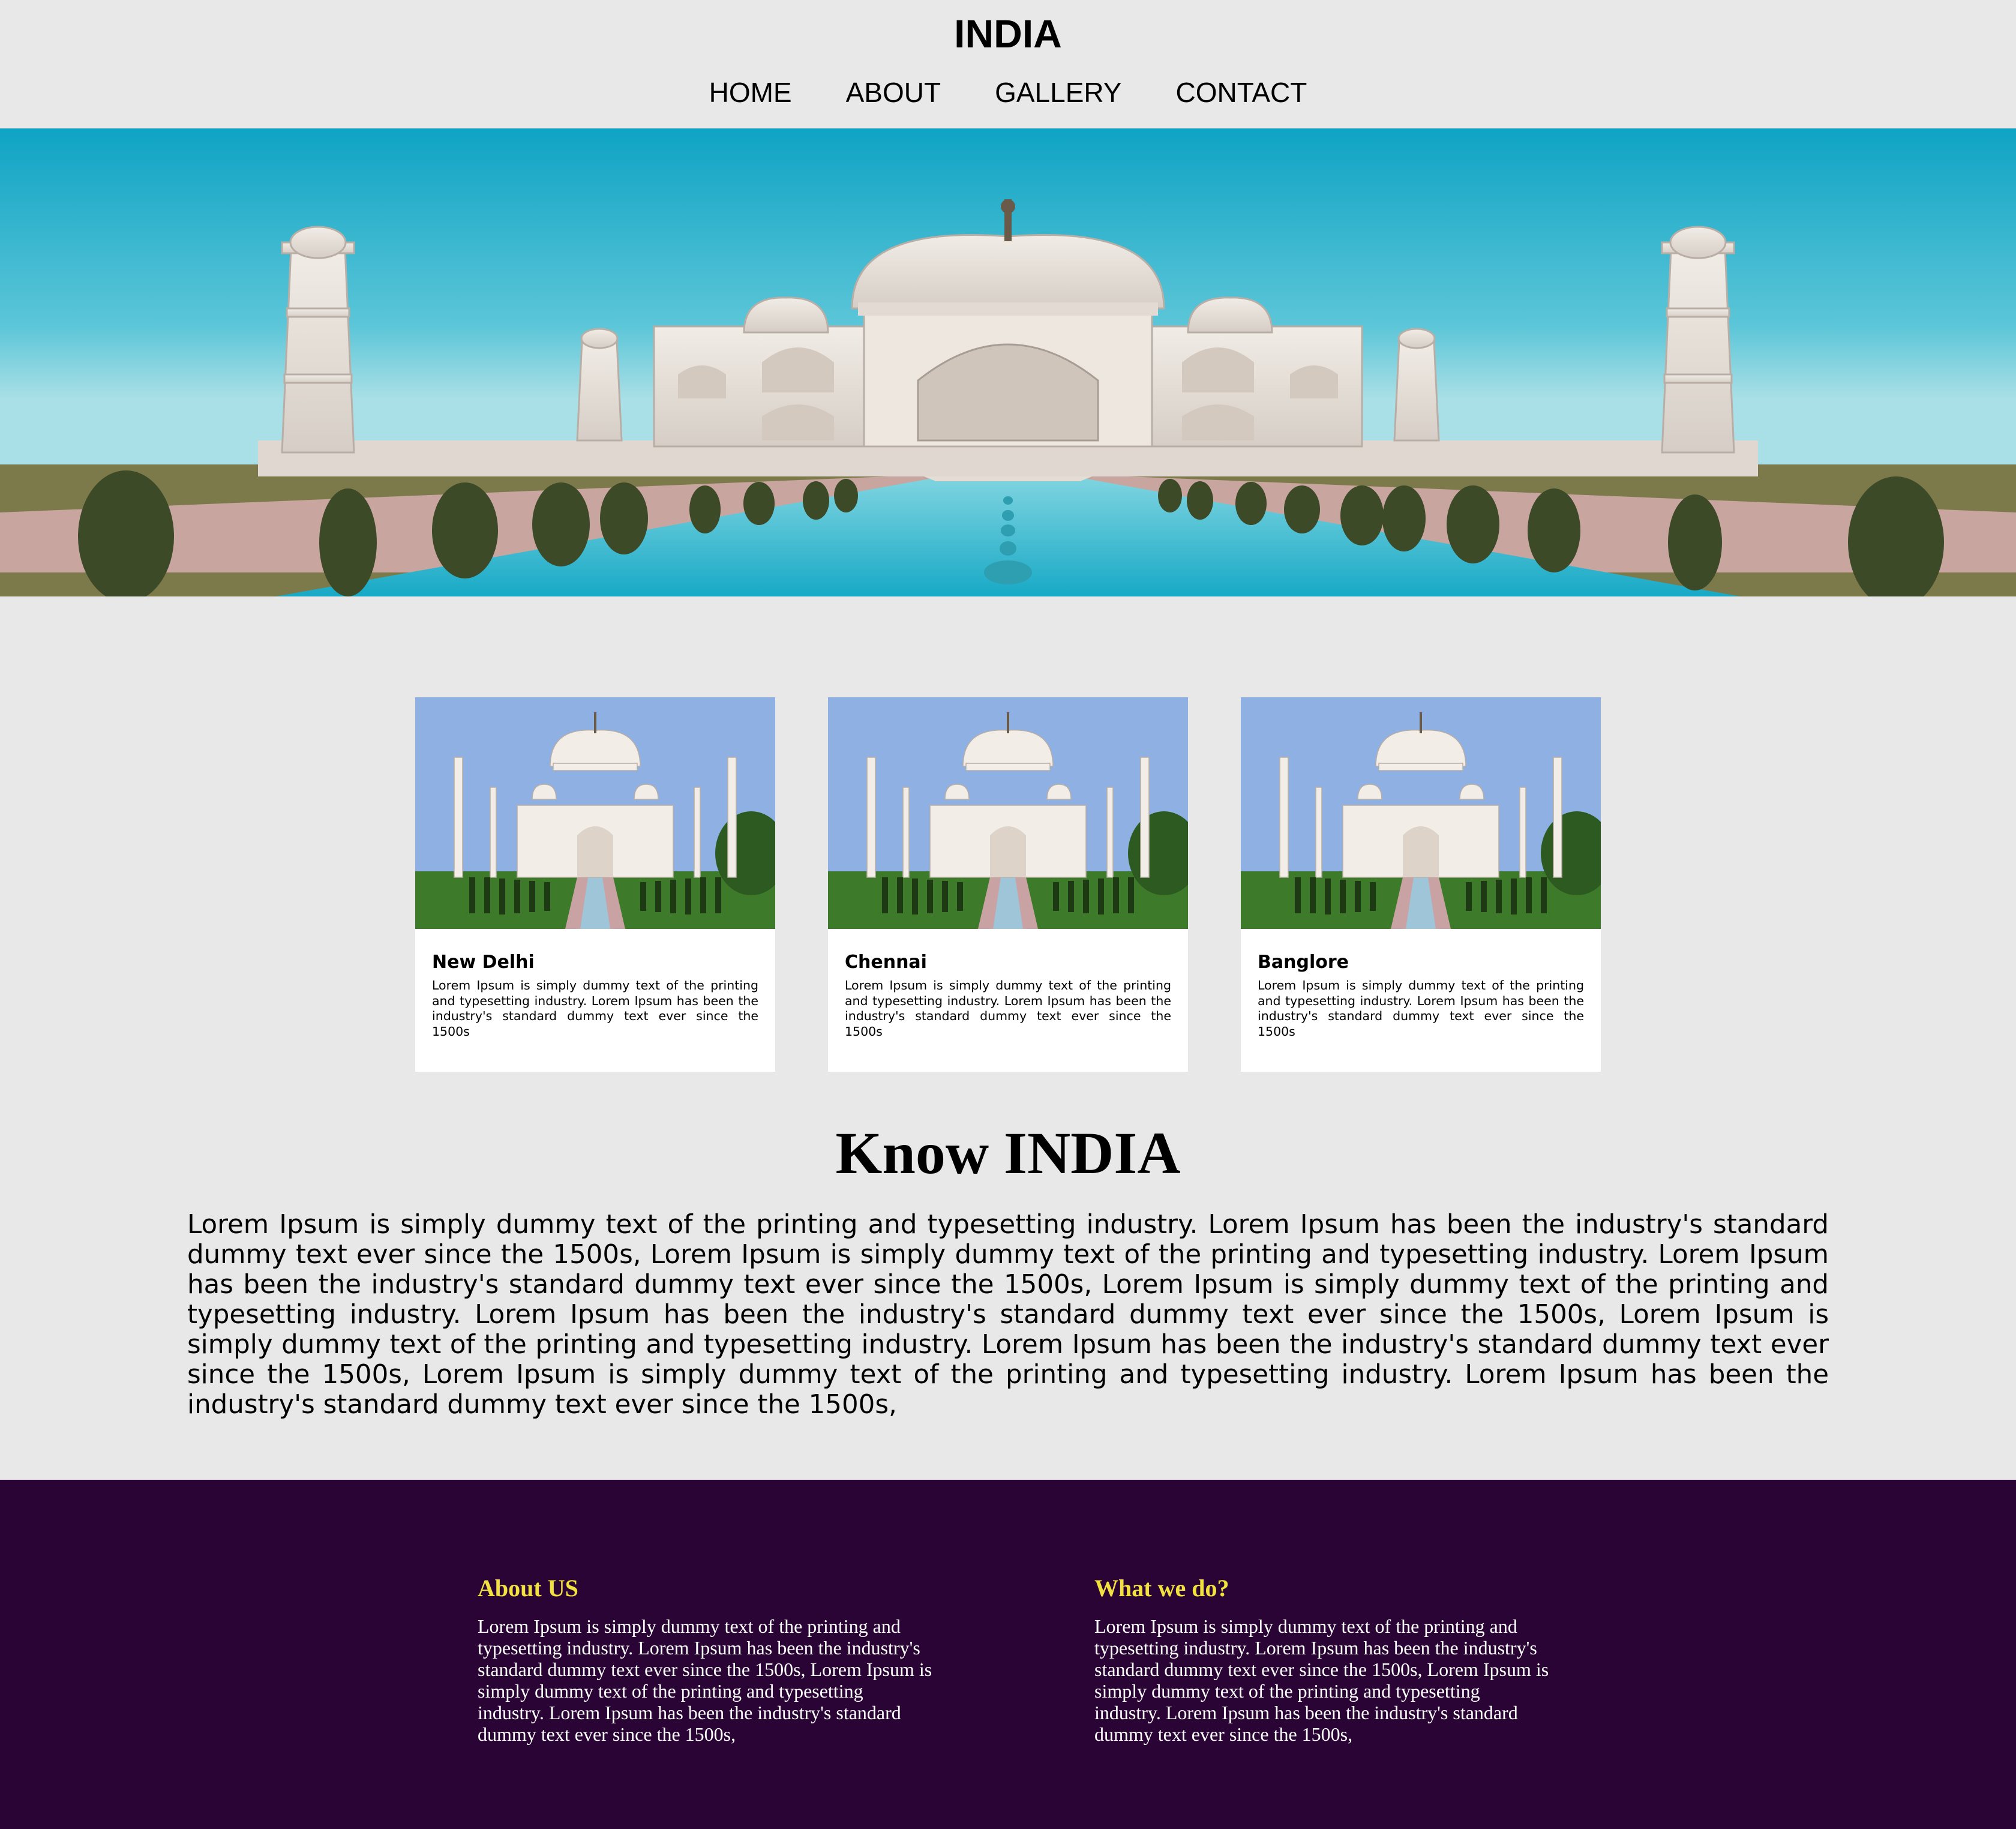 The width and height of the screenshot is (2016, 1829). I want to click on know-india-heading: Know INDIA, so click(1008, 1153).